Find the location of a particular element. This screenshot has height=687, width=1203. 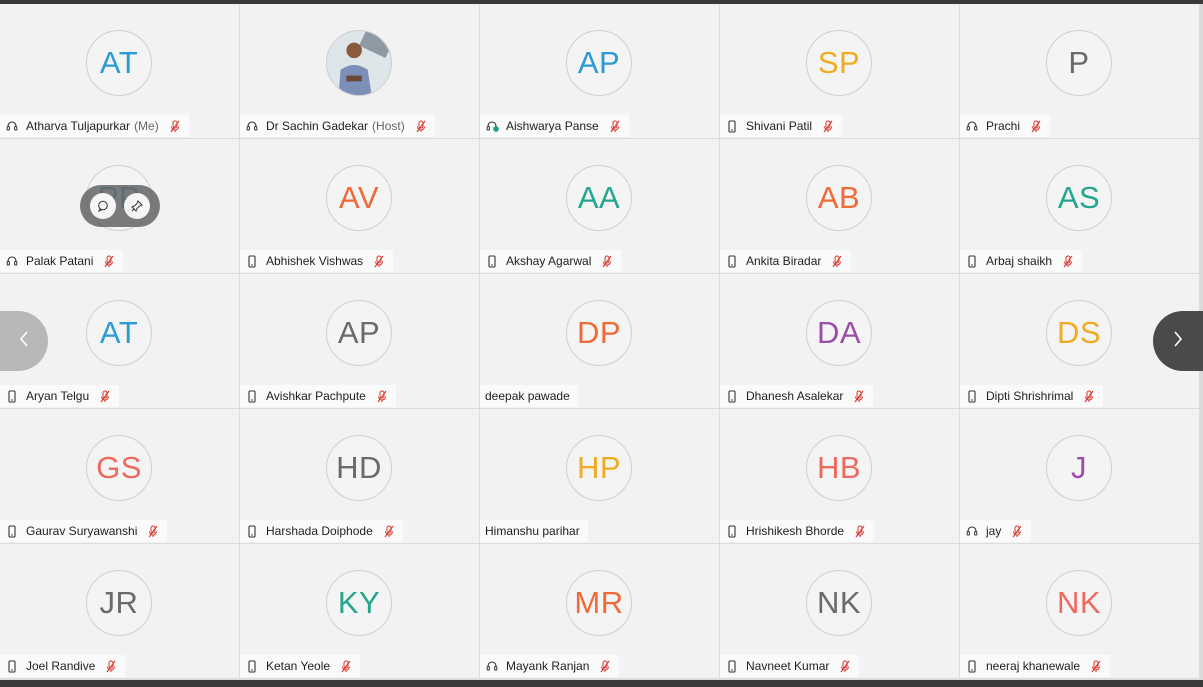

participant-tile: NK neeraj khanewale is located at coordinates (1080, 611).